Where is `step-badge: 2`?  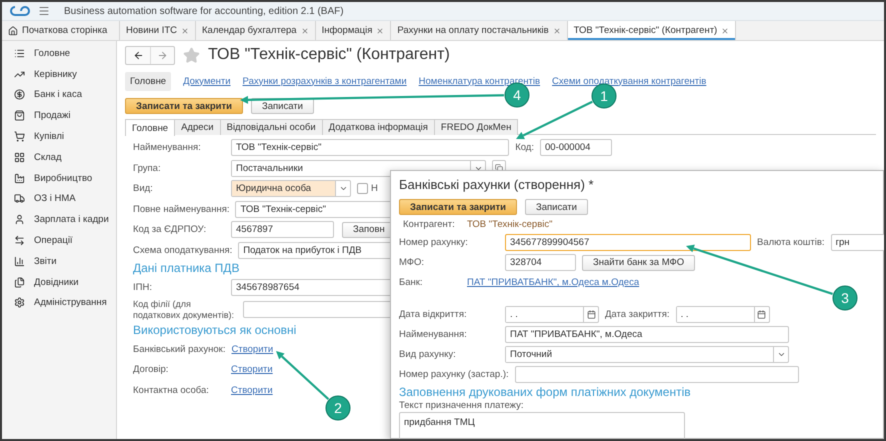
step-badge: 2 is located at coordinates (338, 408).